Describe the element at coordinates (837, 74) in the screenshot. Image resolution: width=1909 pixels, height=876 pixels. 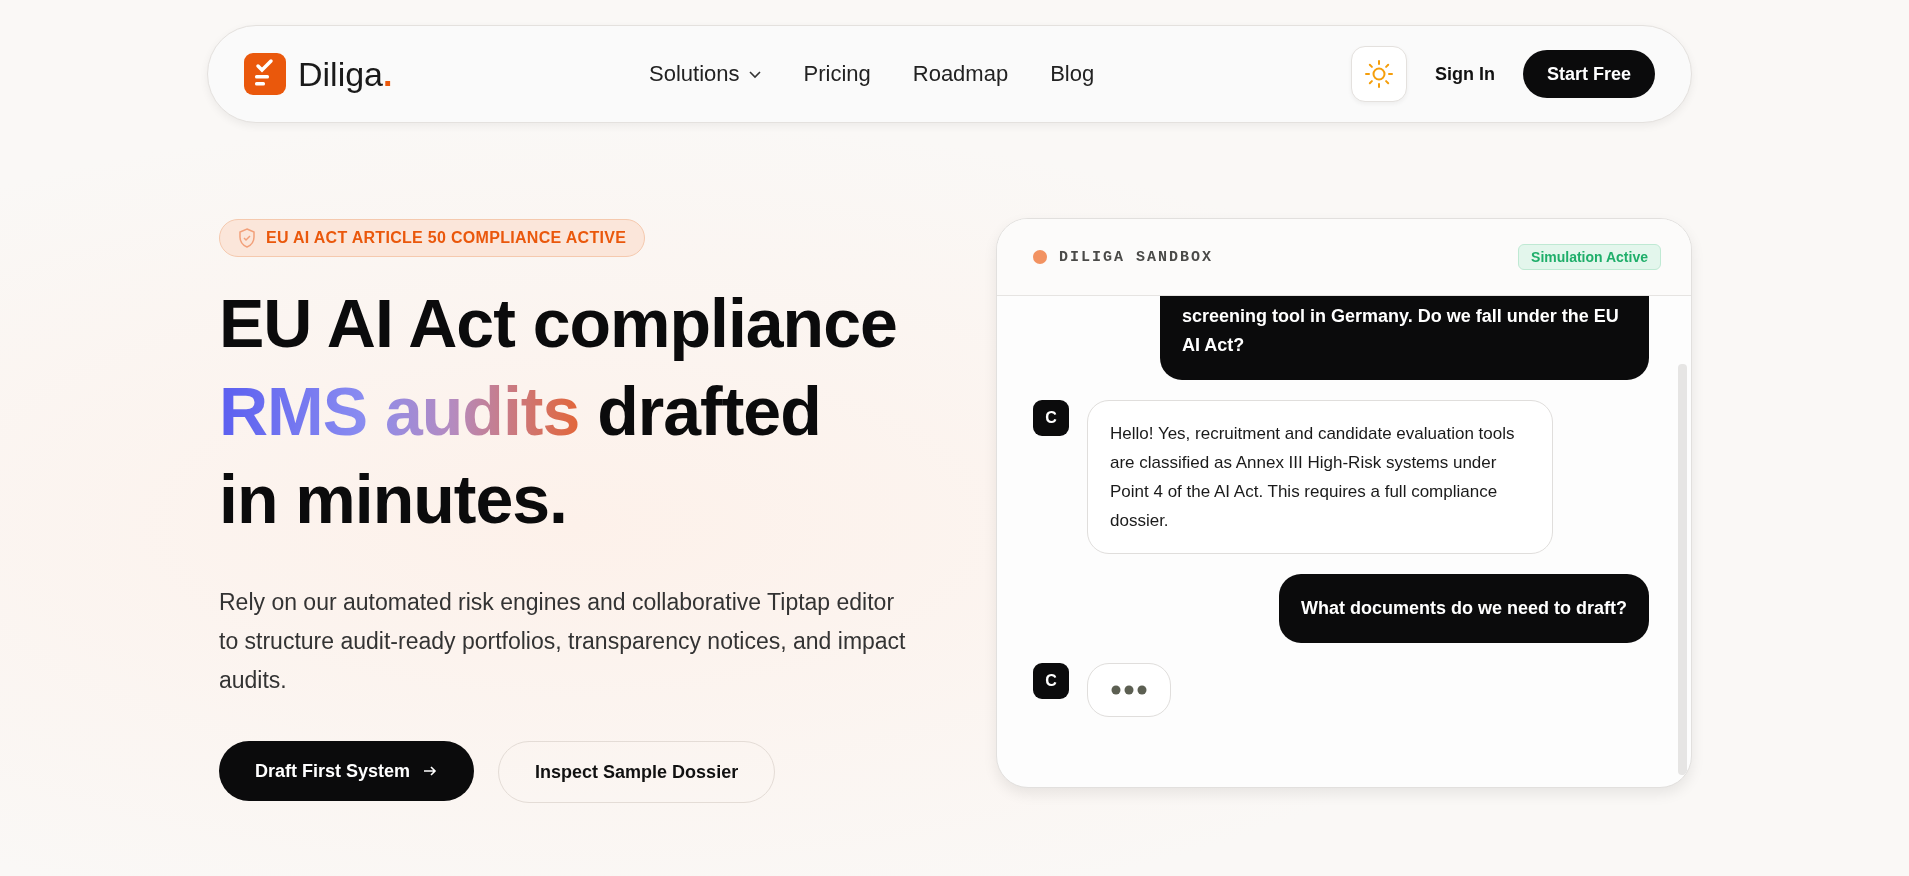
I see `nav-link: Pricing` at that location.